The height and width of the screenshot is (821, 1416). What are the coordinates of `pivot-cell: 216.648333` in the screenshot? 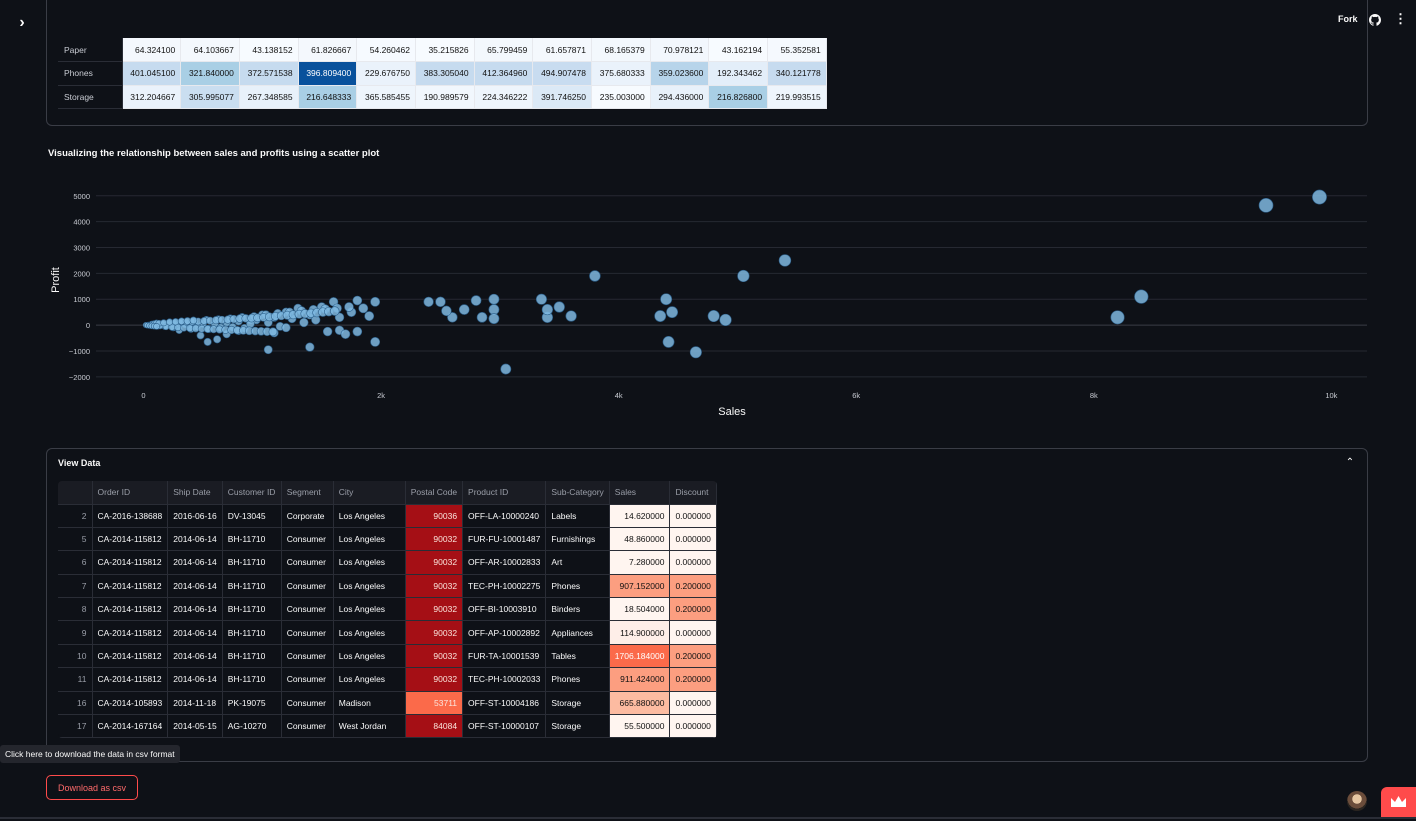 It's located at (328, 97).